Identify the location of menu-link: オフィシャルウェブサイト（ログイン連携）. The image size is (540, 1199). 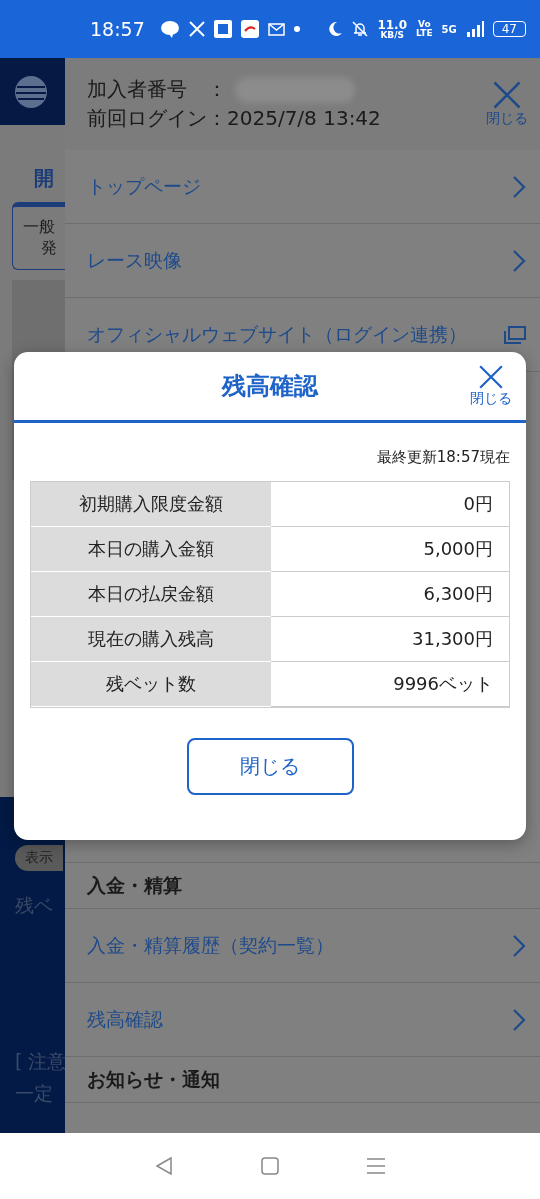
(277, 334).